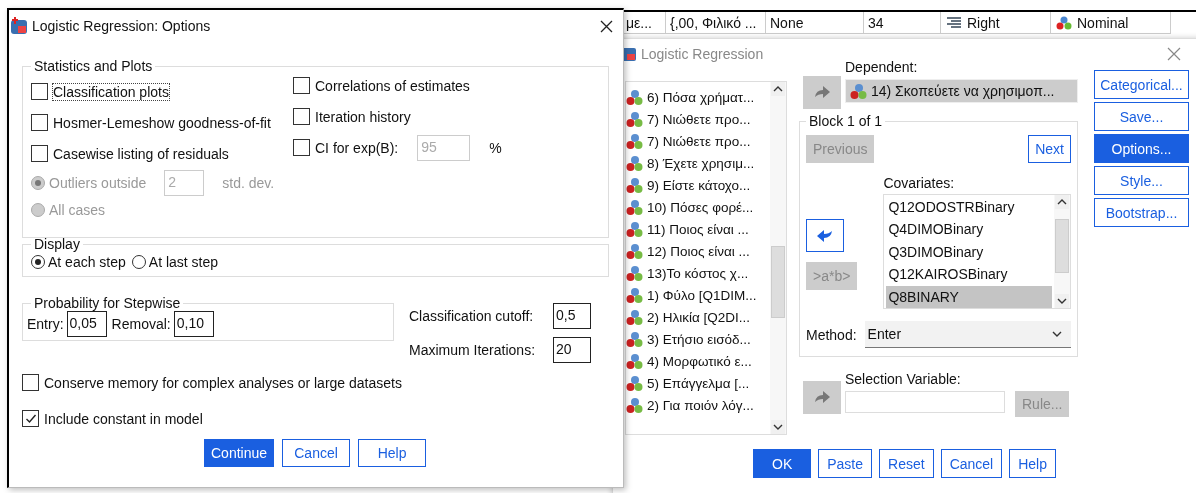 The image size is (1196, 493). Describe the element at coordinates (141, 153) in the screenshot. I see `checkbox-label: Casewise listing of residuals` at that location.